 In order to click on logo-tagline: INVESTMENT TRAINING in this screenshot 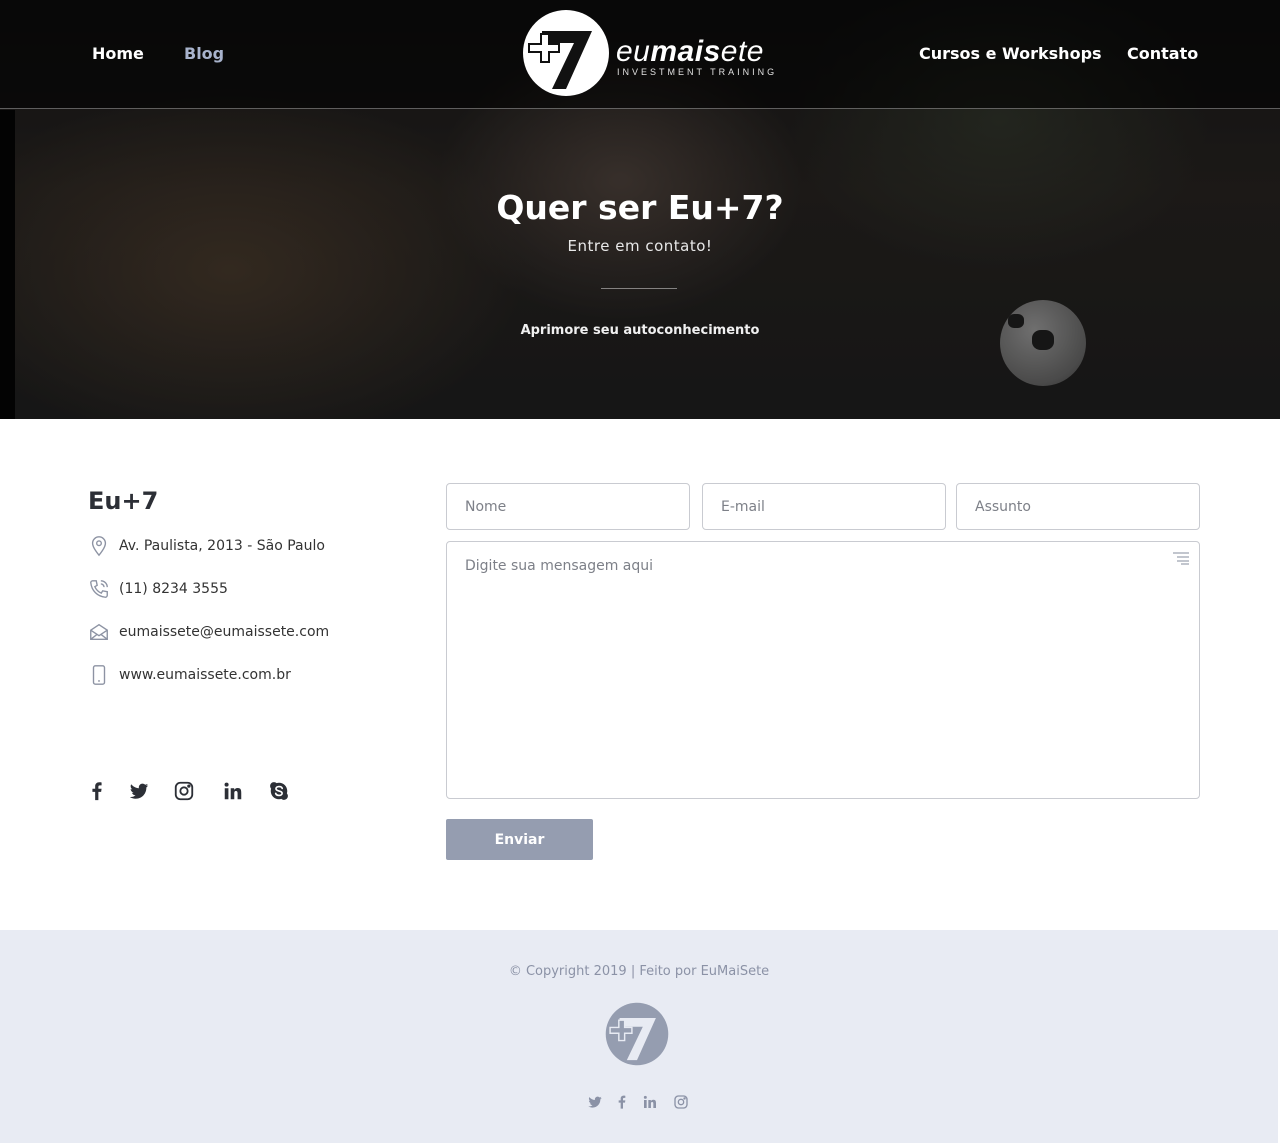, I will do `click(697, 72)`.